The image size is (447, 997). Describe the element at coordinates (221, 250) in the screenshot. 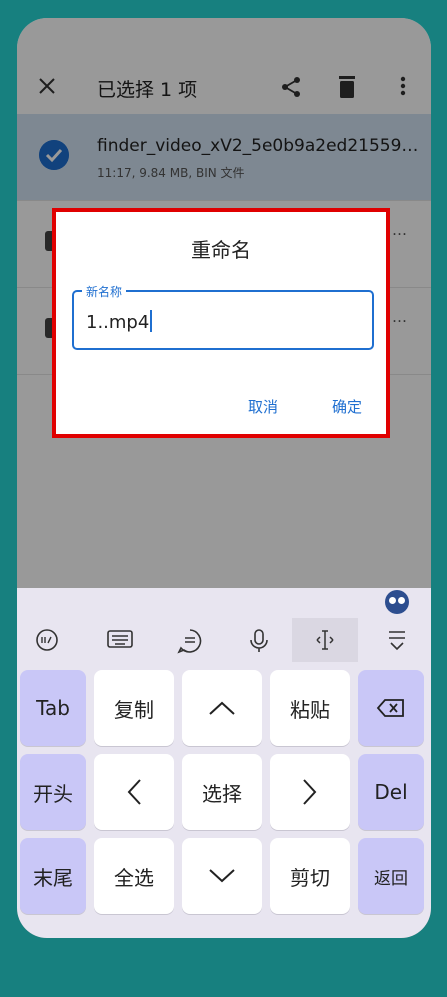

I see `dialog-title: 重命名` at that location.